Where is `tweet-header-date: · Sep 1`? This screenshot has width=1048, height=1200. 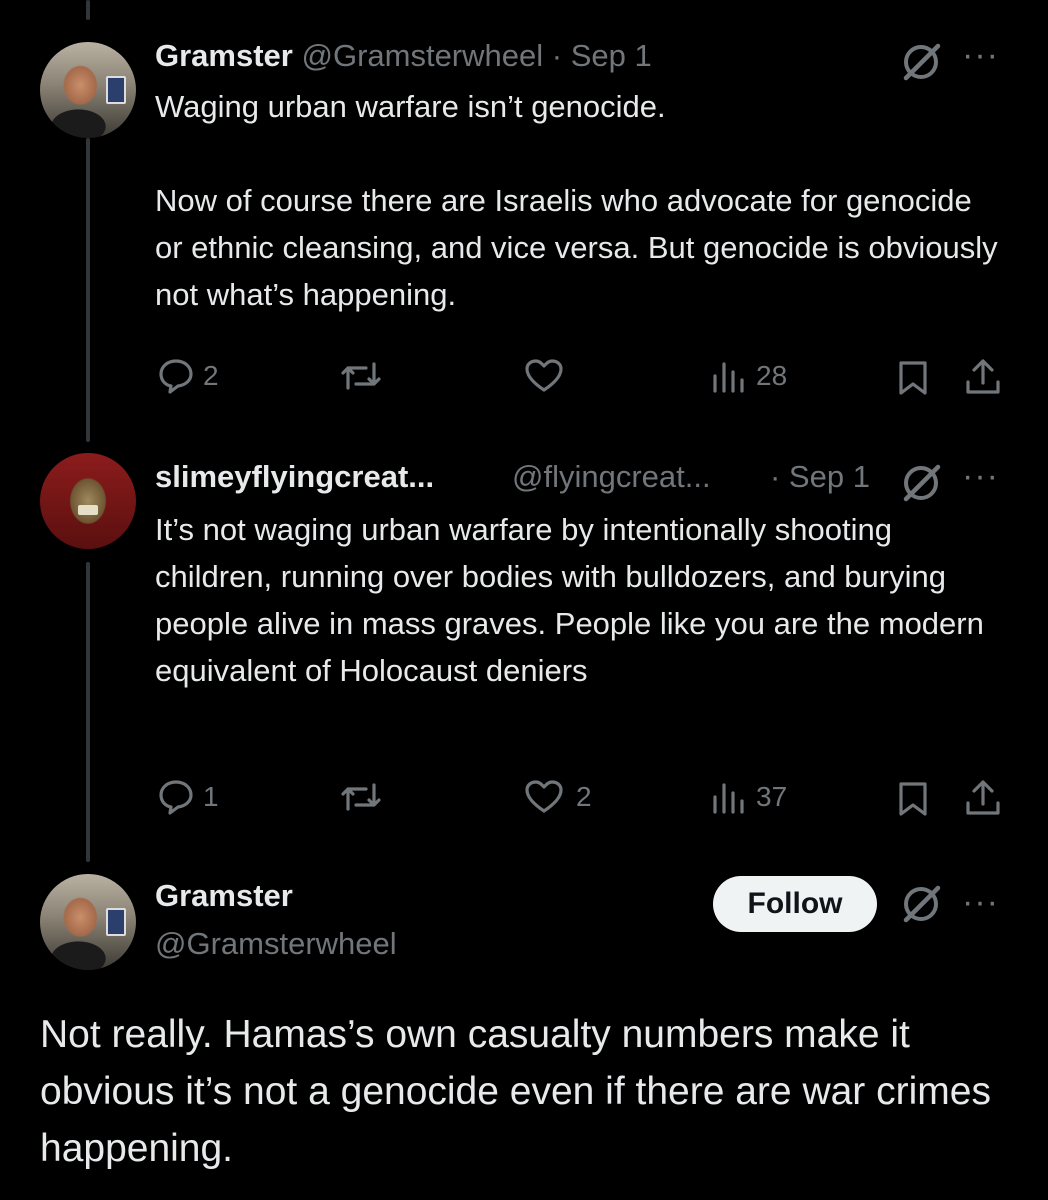 tweet-header-date: · Sep 1 is located at coordinates (820, 477).